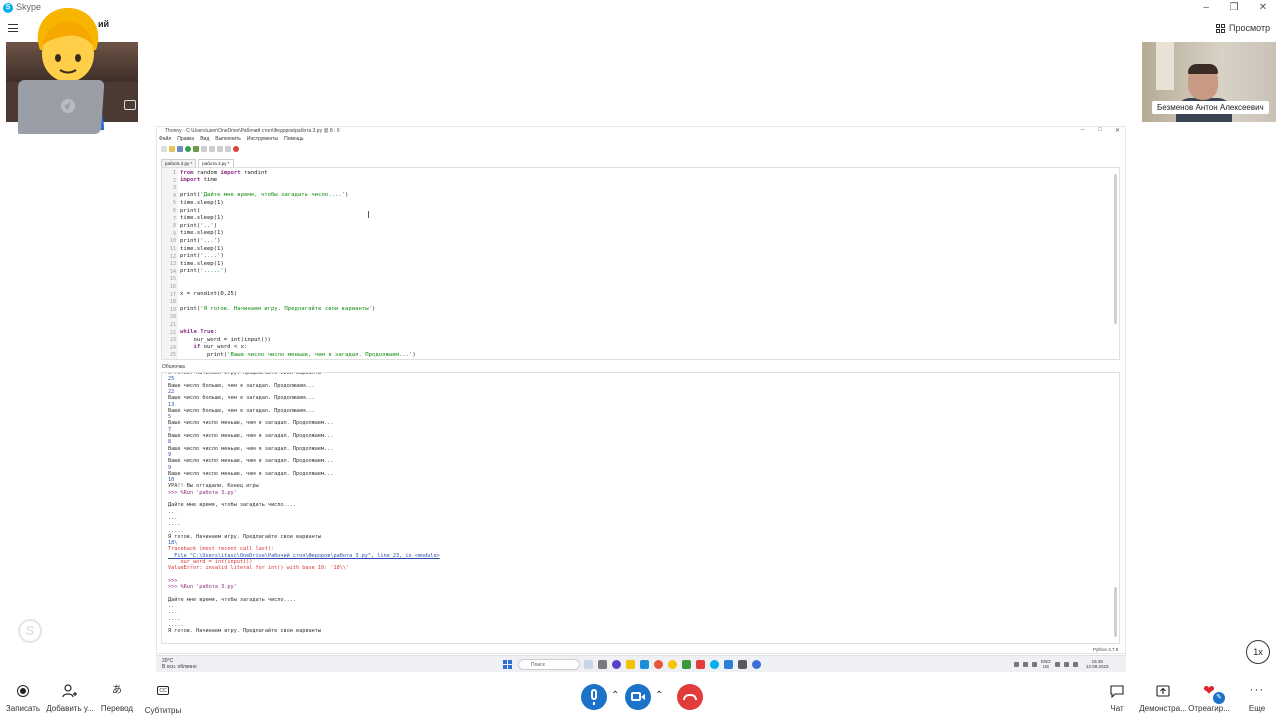  Describe the element at coordinates (1117, 691) in the screenshot. I see `chat-bubble-icon` at that location.